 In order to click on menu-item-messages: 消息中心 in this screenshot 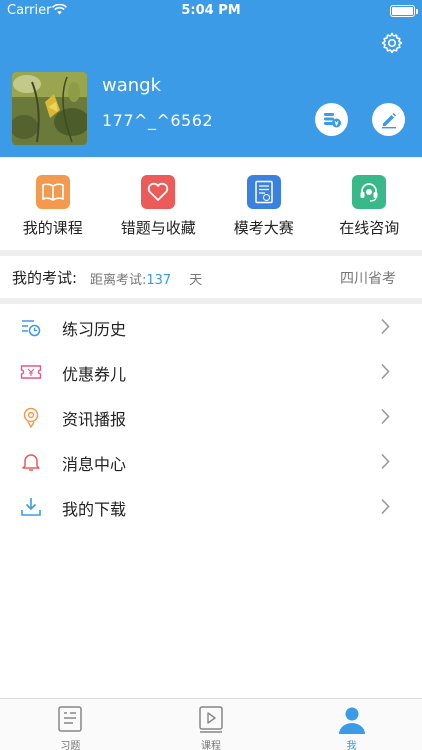, I will do `click(211, 461)`.